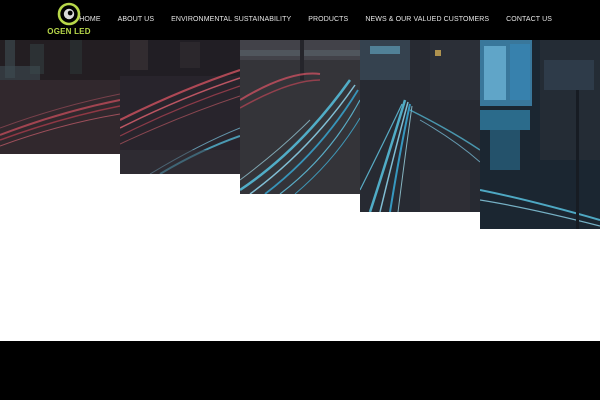 The height and width of the screenshot is (400, 600). What do you see at coordinates (328, 20) in the screenshot?
I see `nav-products: PRODUCTS` at bounding box center [328, 20].